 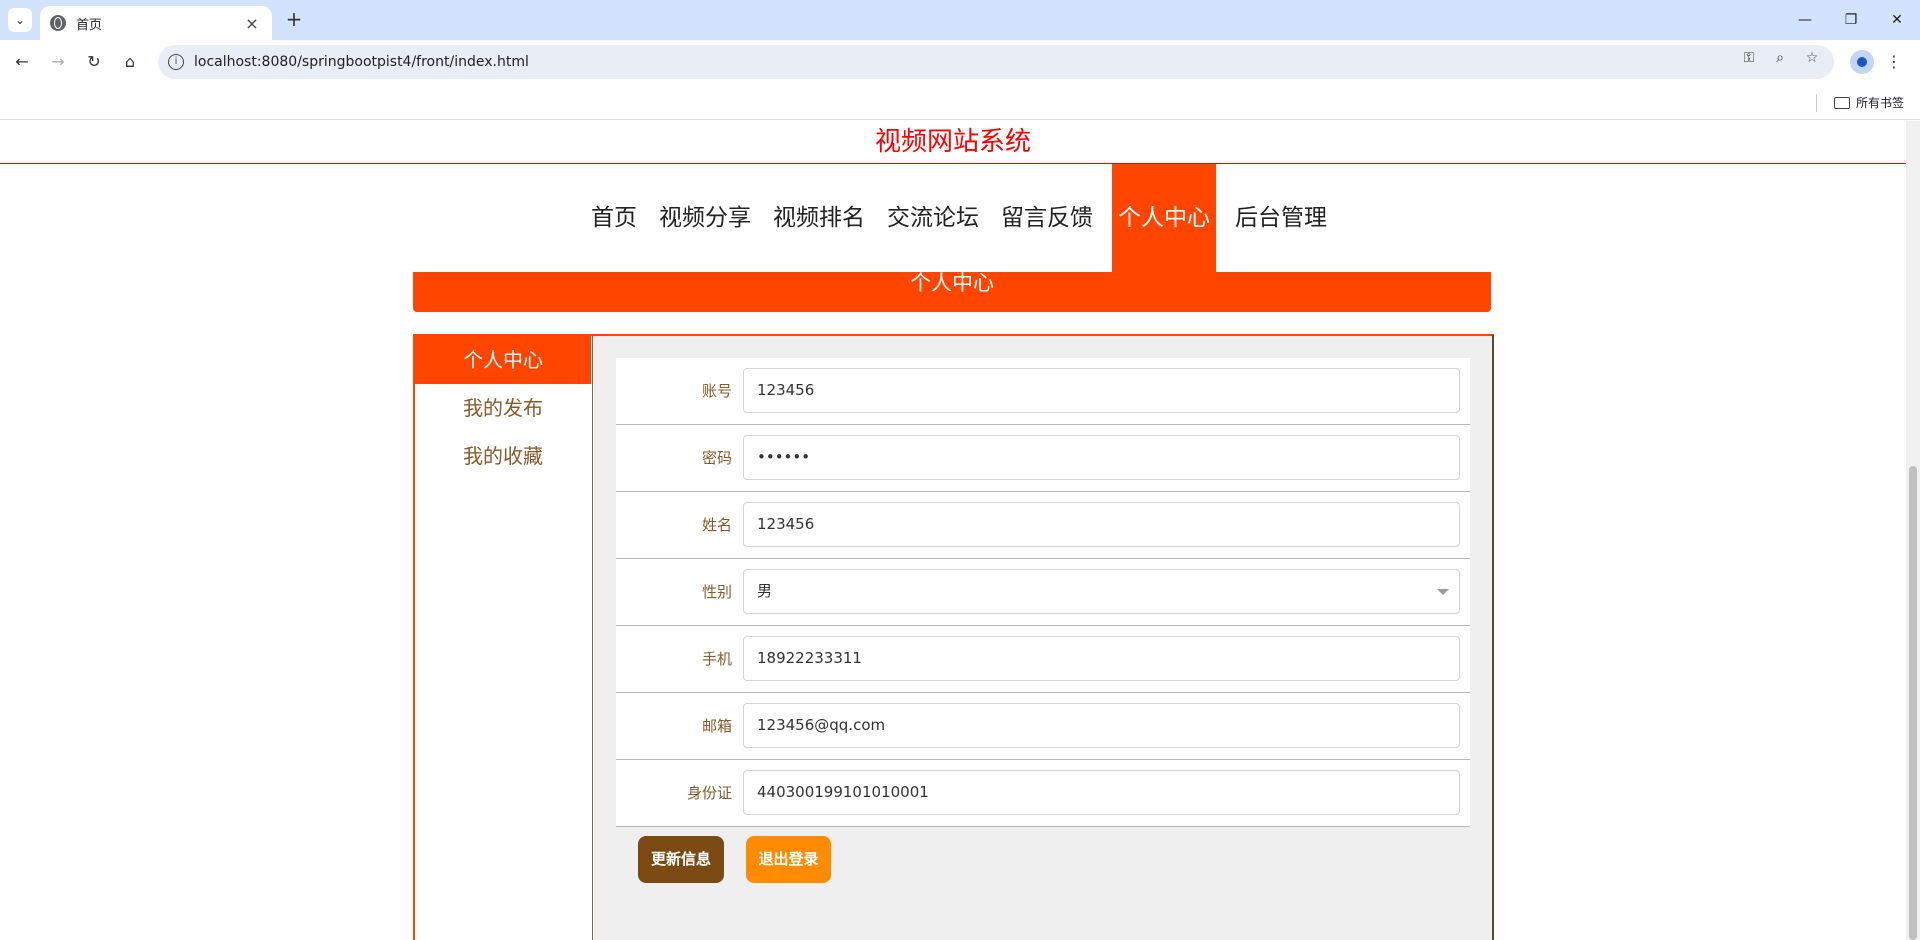 I want to click on nav-item-home: 首页, so click(x=614, y=218).